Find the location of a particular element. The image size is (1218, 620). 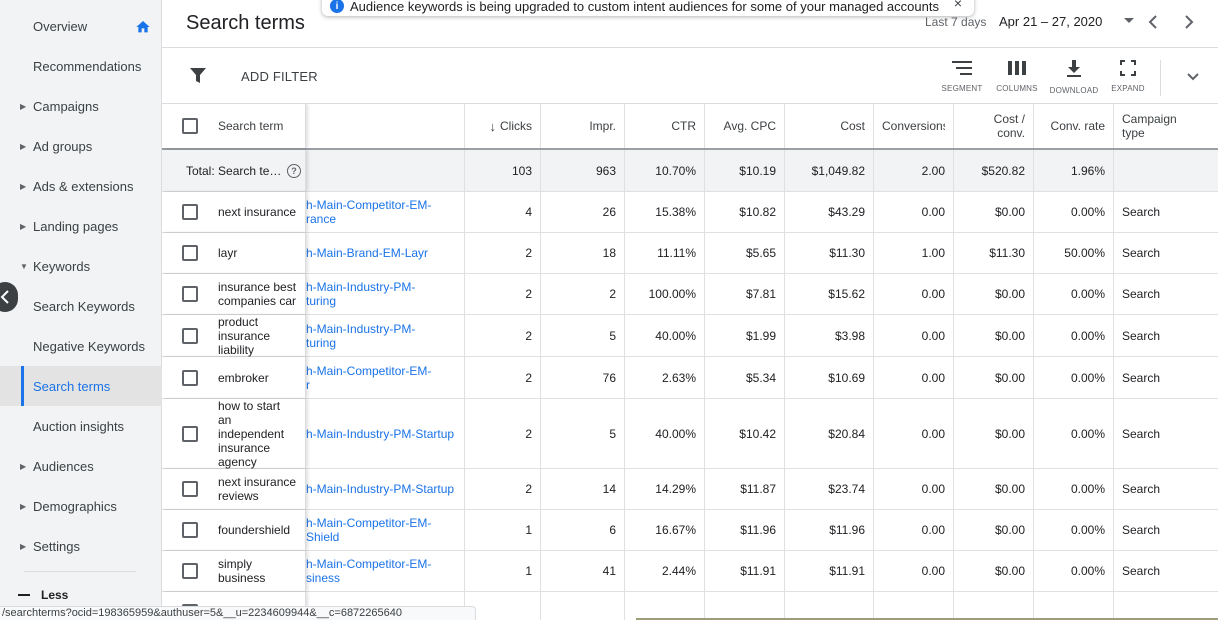

sidebar-item-settings: ▶ Settings is located at coordinates (81, 546).